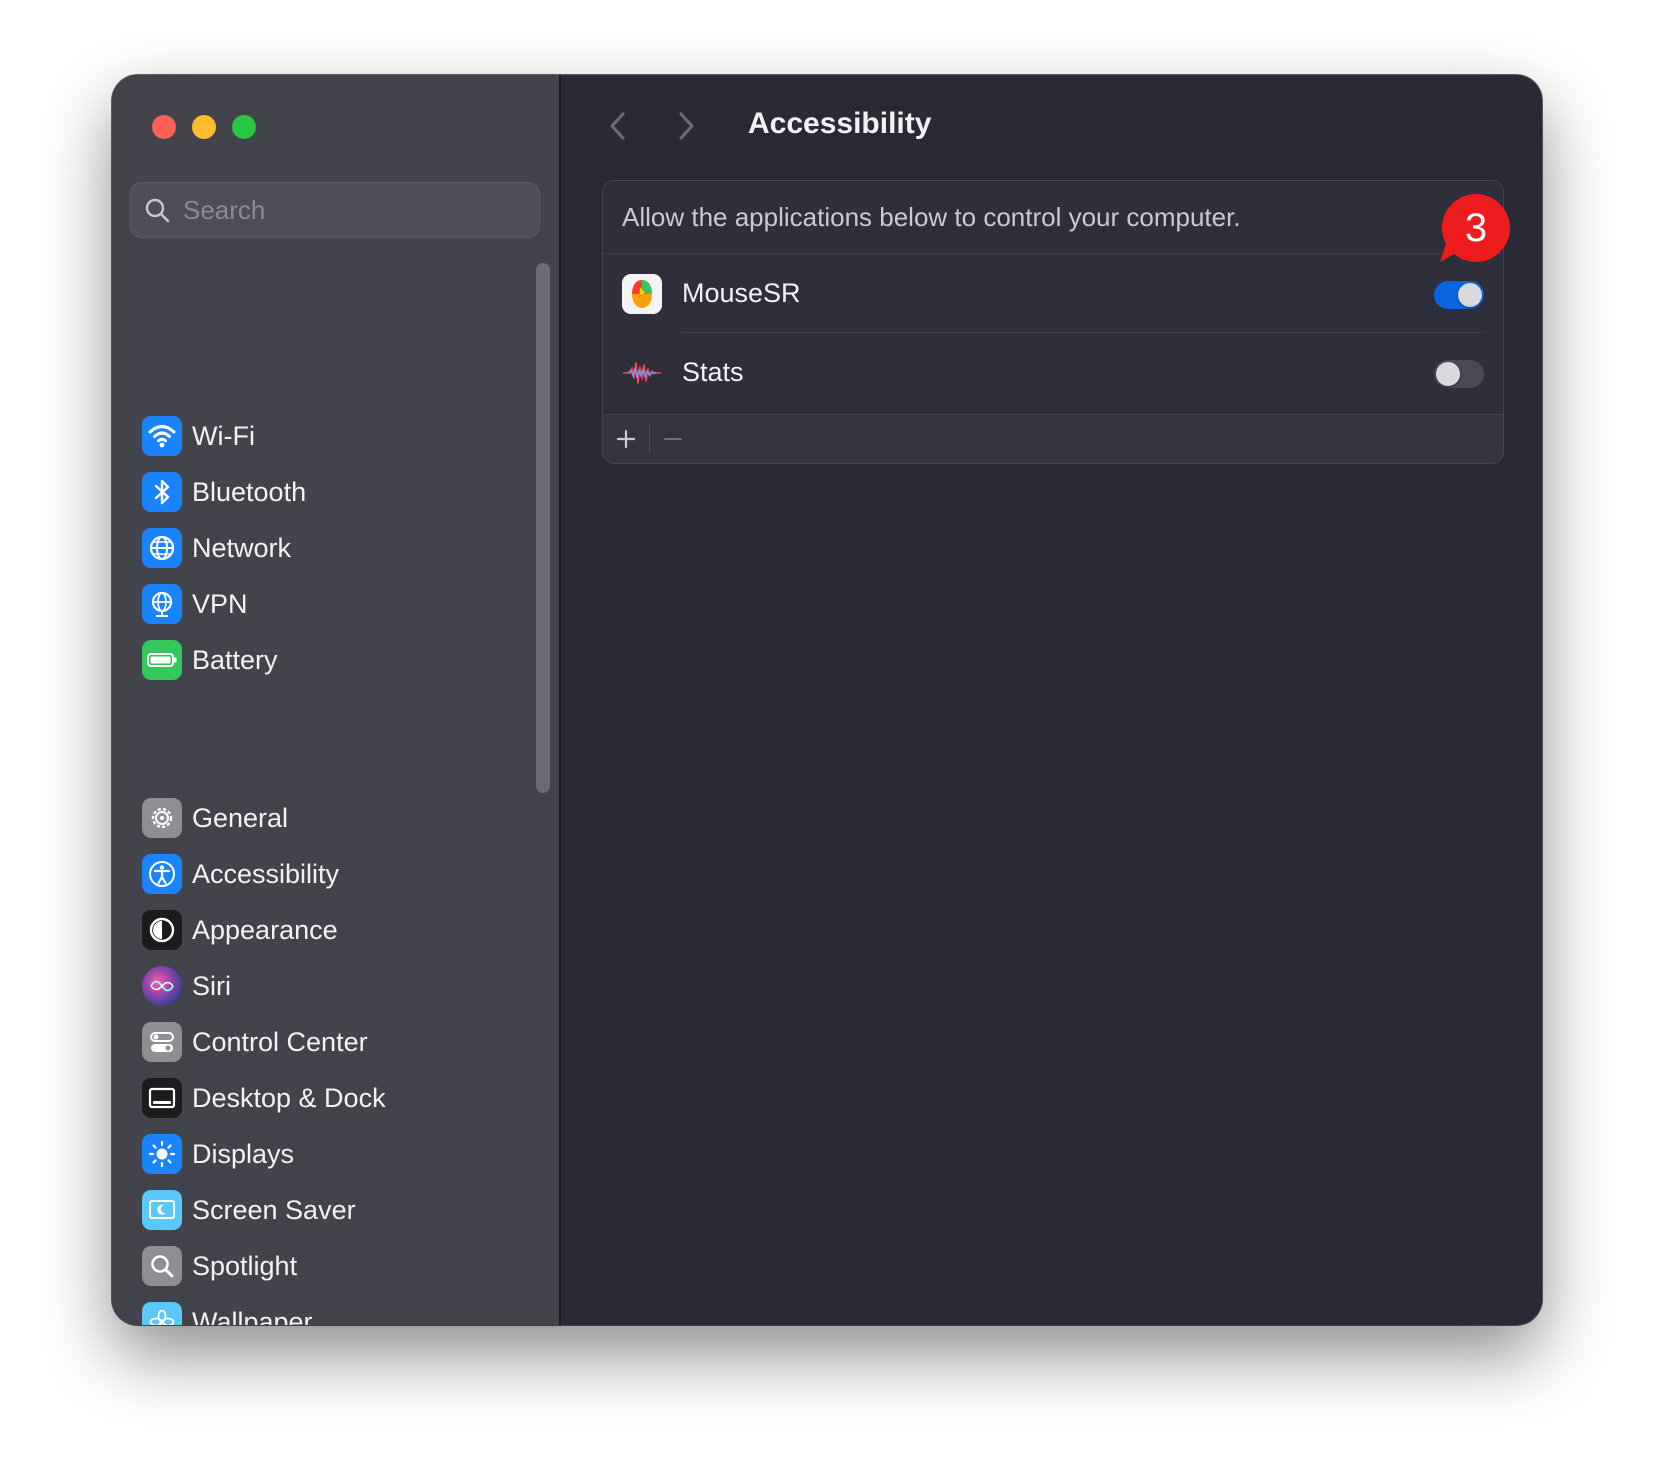 Image resolution: width=1654 pixels, height=1474 pixels. I want to click on app-row-stats: Stats, so click(1053, 372).